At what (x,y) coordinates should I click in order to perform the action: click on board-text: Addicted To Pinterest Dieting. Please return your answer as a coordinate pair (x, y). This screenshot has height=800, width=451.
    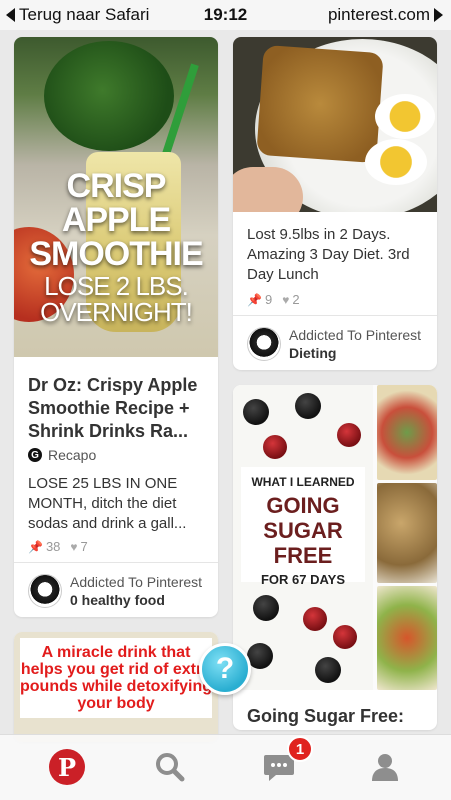
    Looking at the image, I should click on (355, 344).